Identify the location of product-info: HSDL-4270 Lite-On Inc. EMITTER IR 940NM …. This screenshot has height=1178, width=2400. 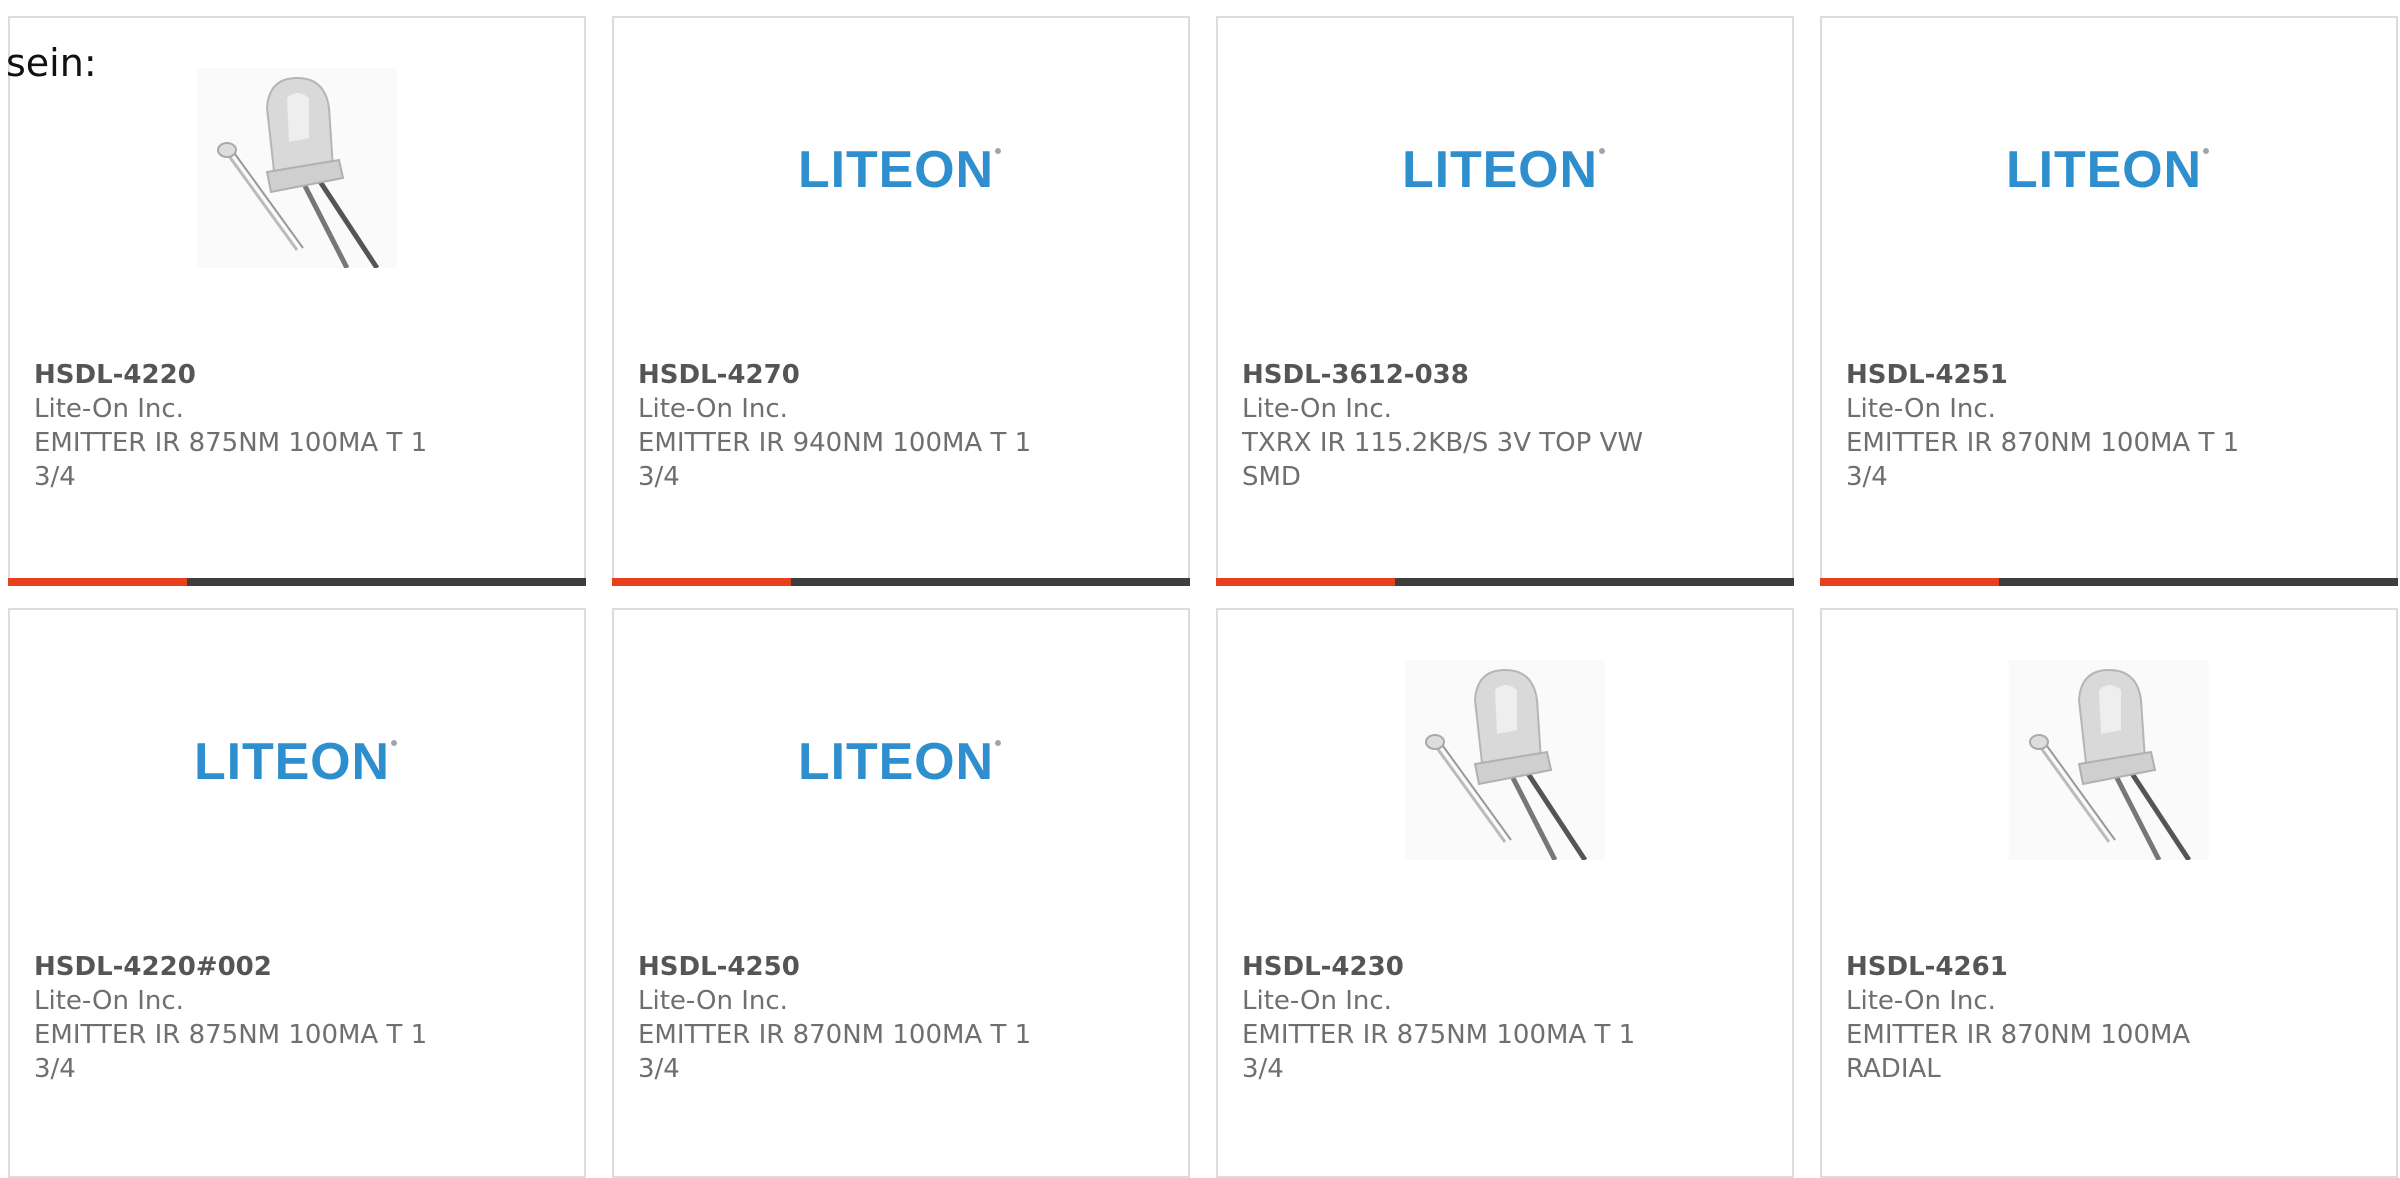
(848, 426).